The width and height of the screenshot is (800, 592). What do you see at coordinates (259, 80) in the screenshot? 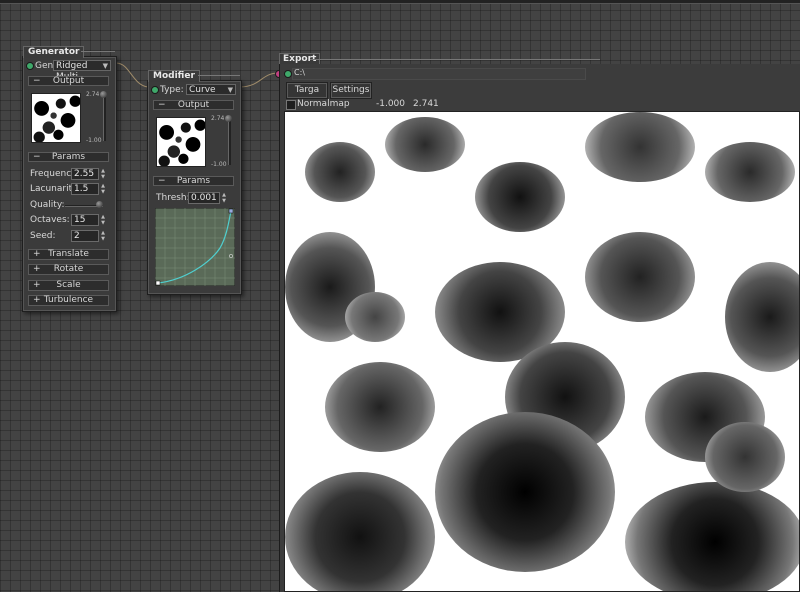
I see `wire-modifier-to-export` at bounding box center [259, 80].